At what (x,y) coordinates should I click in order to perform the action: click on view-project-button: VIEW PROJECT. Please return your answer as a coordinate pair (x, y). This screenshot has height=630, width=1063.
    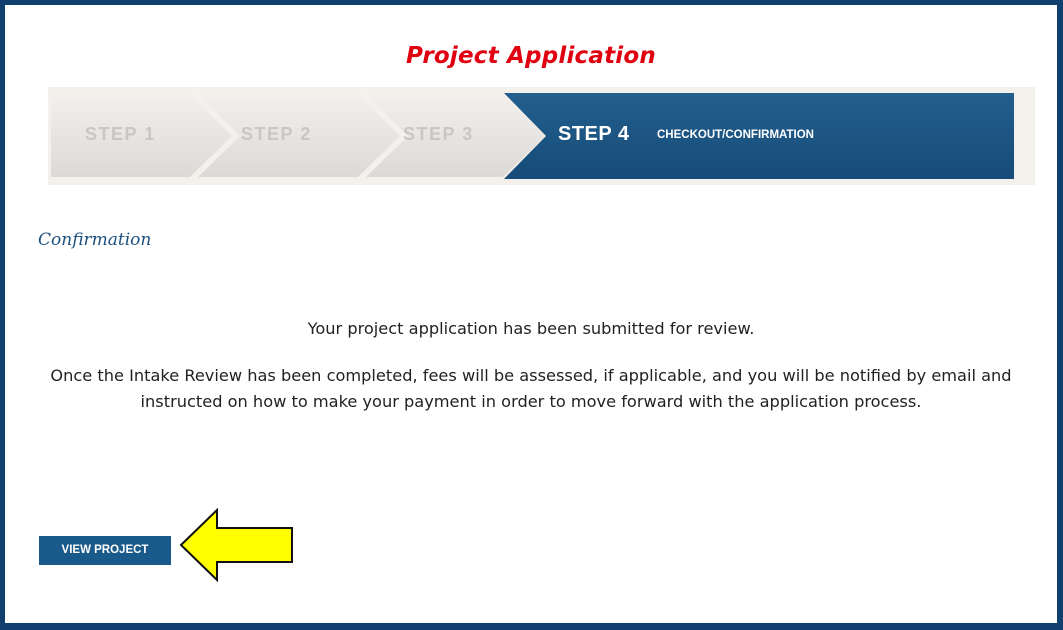
    Looking at the image, I should click on (105, 550).